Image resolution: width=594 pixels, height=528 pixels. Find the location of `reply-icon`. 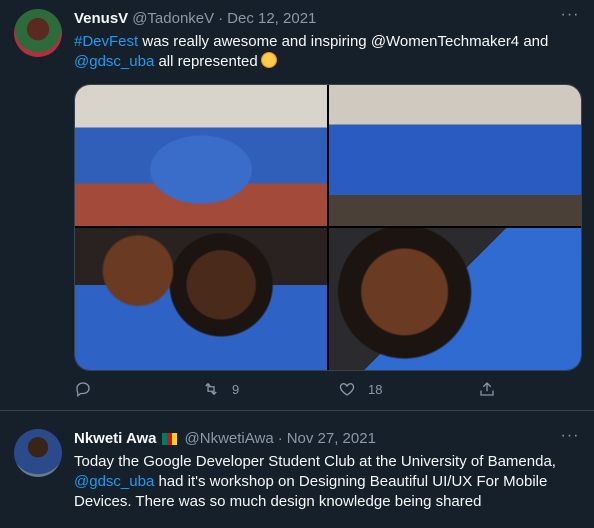

reply-icon is located at coordinates (83, 390).